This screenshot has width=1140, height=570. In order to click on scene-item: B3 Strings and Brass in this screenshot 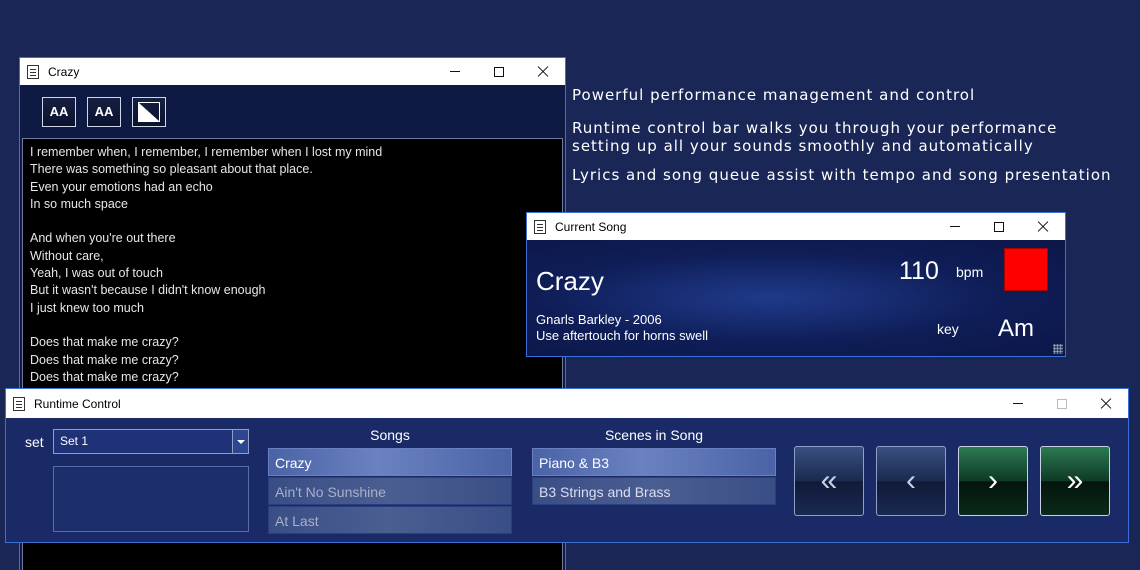, I will do `click(654, 491)`.